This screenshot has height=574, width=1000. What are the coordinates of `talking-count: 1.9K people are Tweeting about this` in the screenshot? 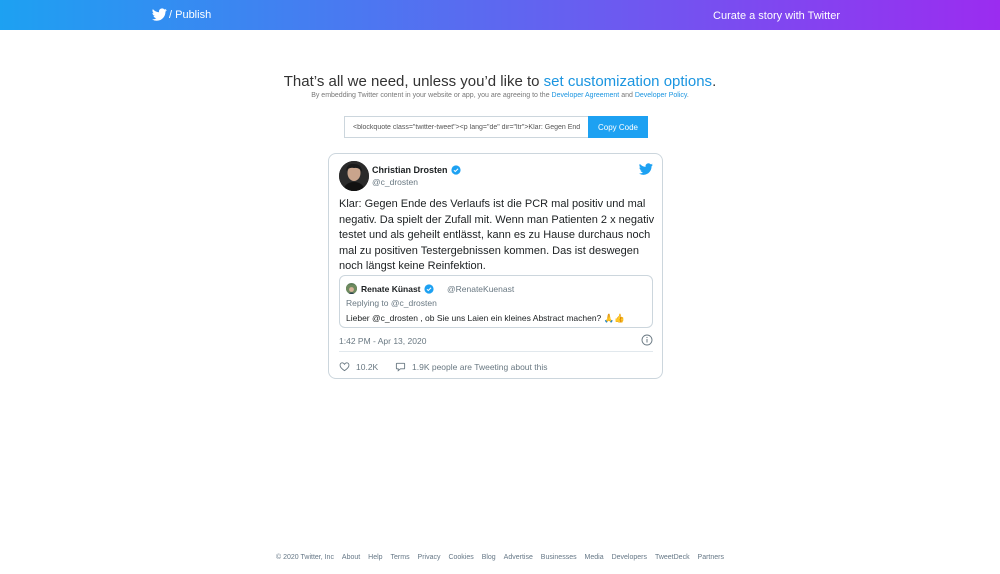 It's located at (480, 366).